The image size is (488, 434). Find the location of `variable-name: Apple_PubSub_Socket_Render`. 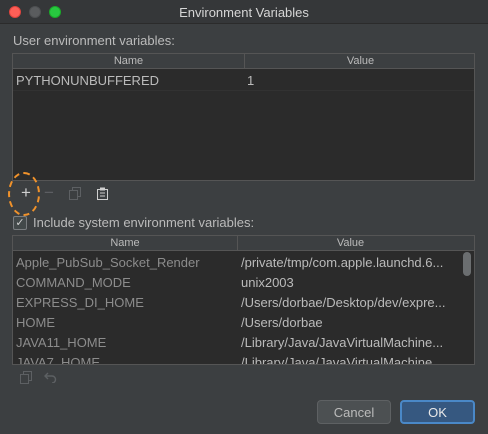

variable-name: Apple_PubSub_Socket_Render is located at coordinates (125, 262).